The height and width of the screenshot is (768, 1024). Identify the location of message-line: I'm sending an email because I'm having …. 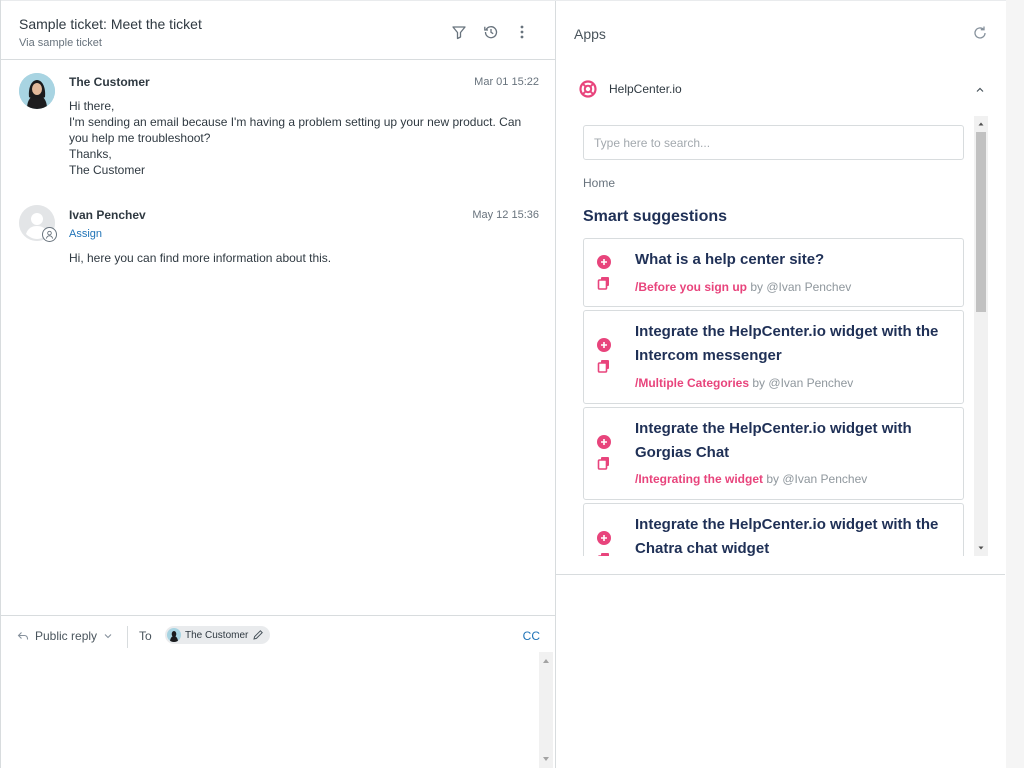
(295, 130).